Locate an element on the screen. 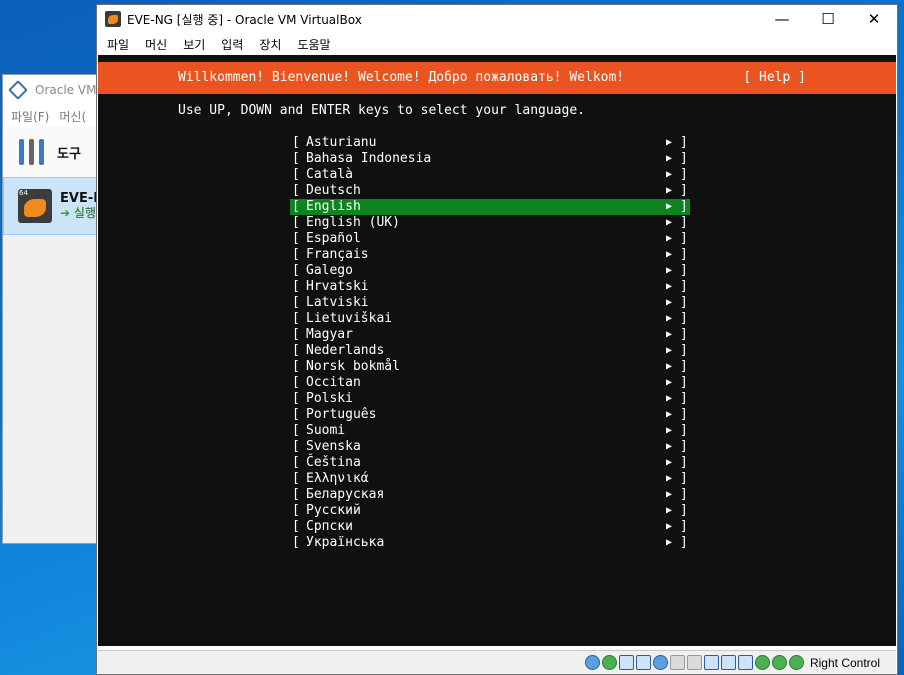 The width and height of the screenshot is (904, 675). audio-icon is located at coordinates (626, 662).